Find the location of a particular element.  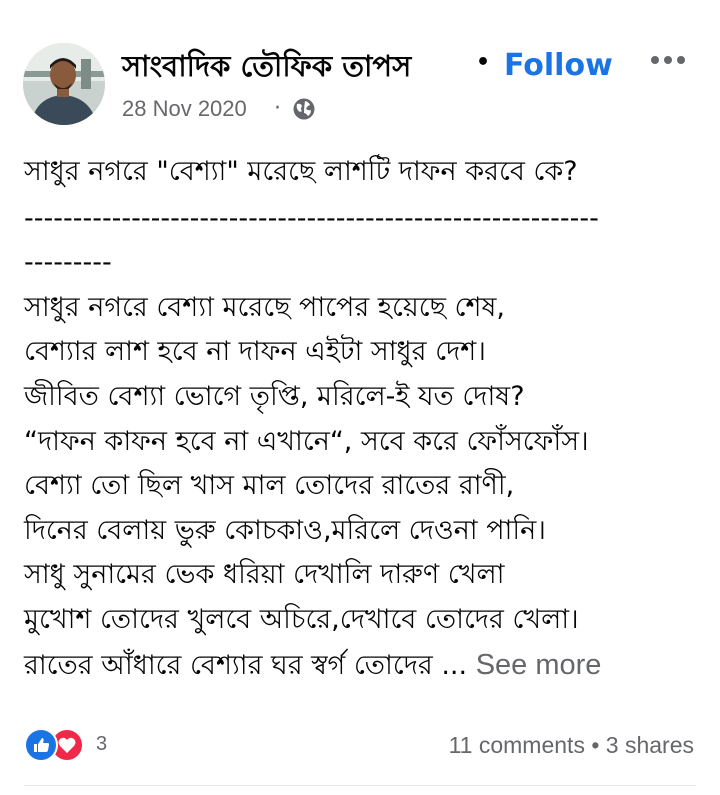

poem-line: বেশ্যার লাশ হবে না দাফন এইটা সাধুর দেশ। is located at coordinates (255, 352).